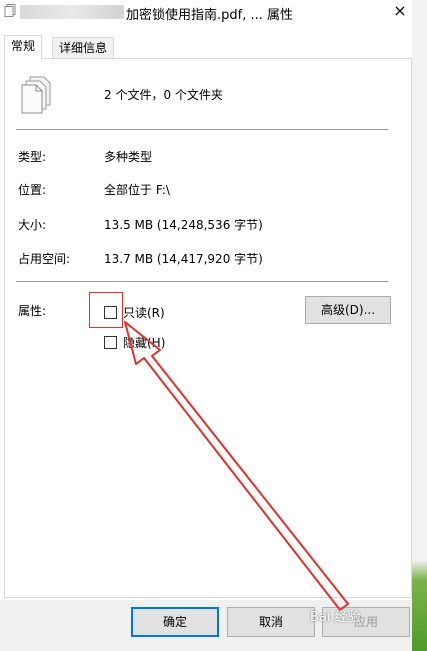 Image resolution: width=427 pixels, height=651 pixels. What do you see at coordinates (137, 190) in the screenshot?
I see `location-value: 全部位于 F:\` at bounding box center [137, 190].